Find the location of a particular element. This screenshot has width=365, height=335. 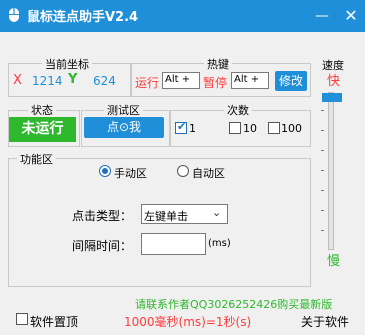

count-title: 次数 is located at coordinates (238, 110).